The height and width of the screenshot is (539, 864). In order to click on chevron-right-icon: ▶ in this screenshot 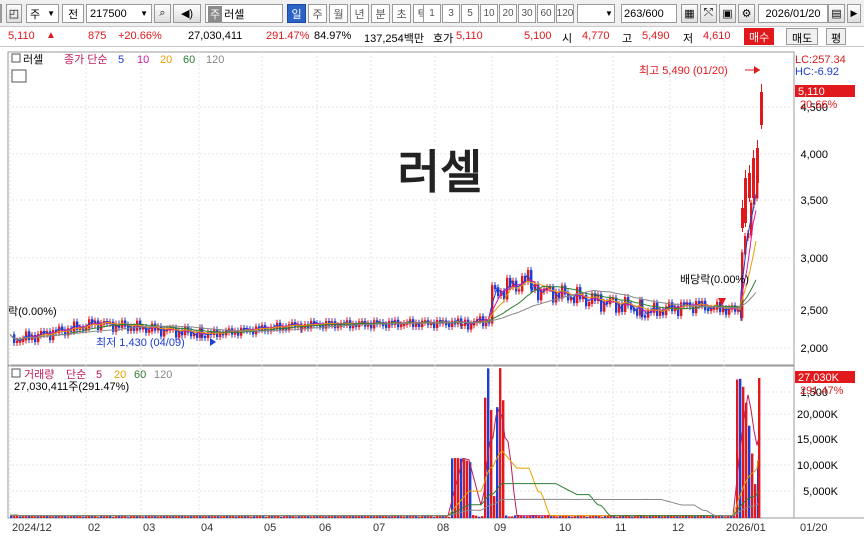, I will do `click(854, 13)`.